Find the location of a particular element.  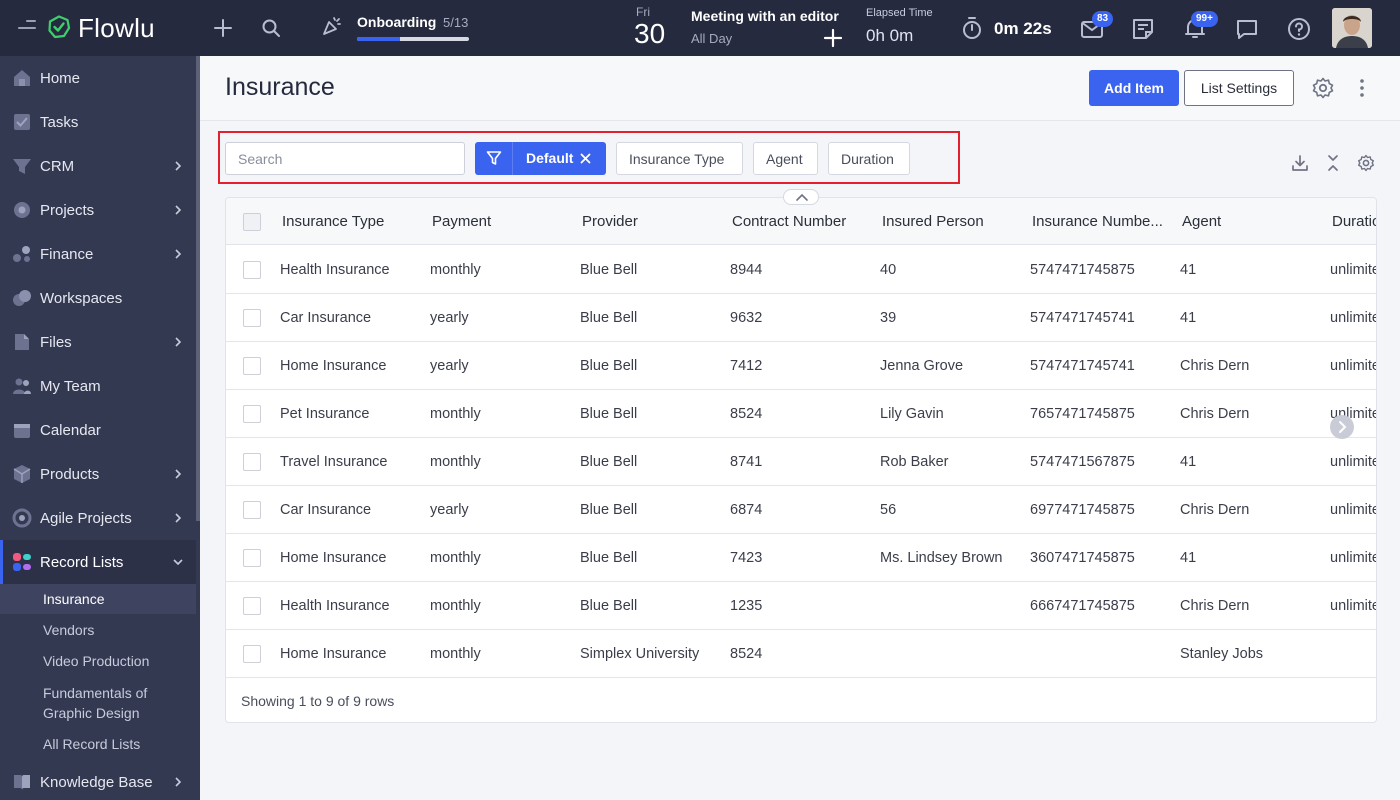

sub-item-graphic-design: Fundamentals of Graphic Design is located at coordinates (82, 703).